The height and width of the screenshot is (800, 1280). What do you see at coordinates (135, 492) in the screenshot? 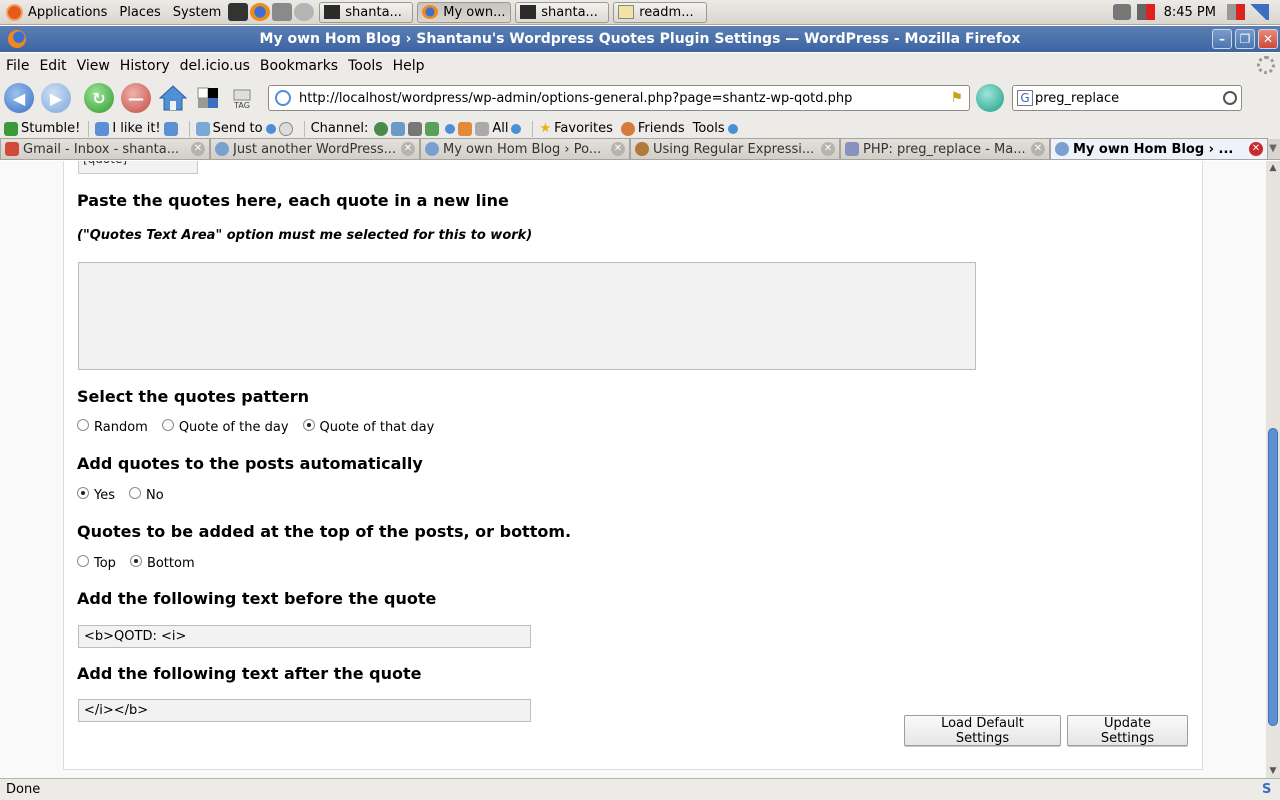
I see `radio-no` at bounding box center [135, 492].